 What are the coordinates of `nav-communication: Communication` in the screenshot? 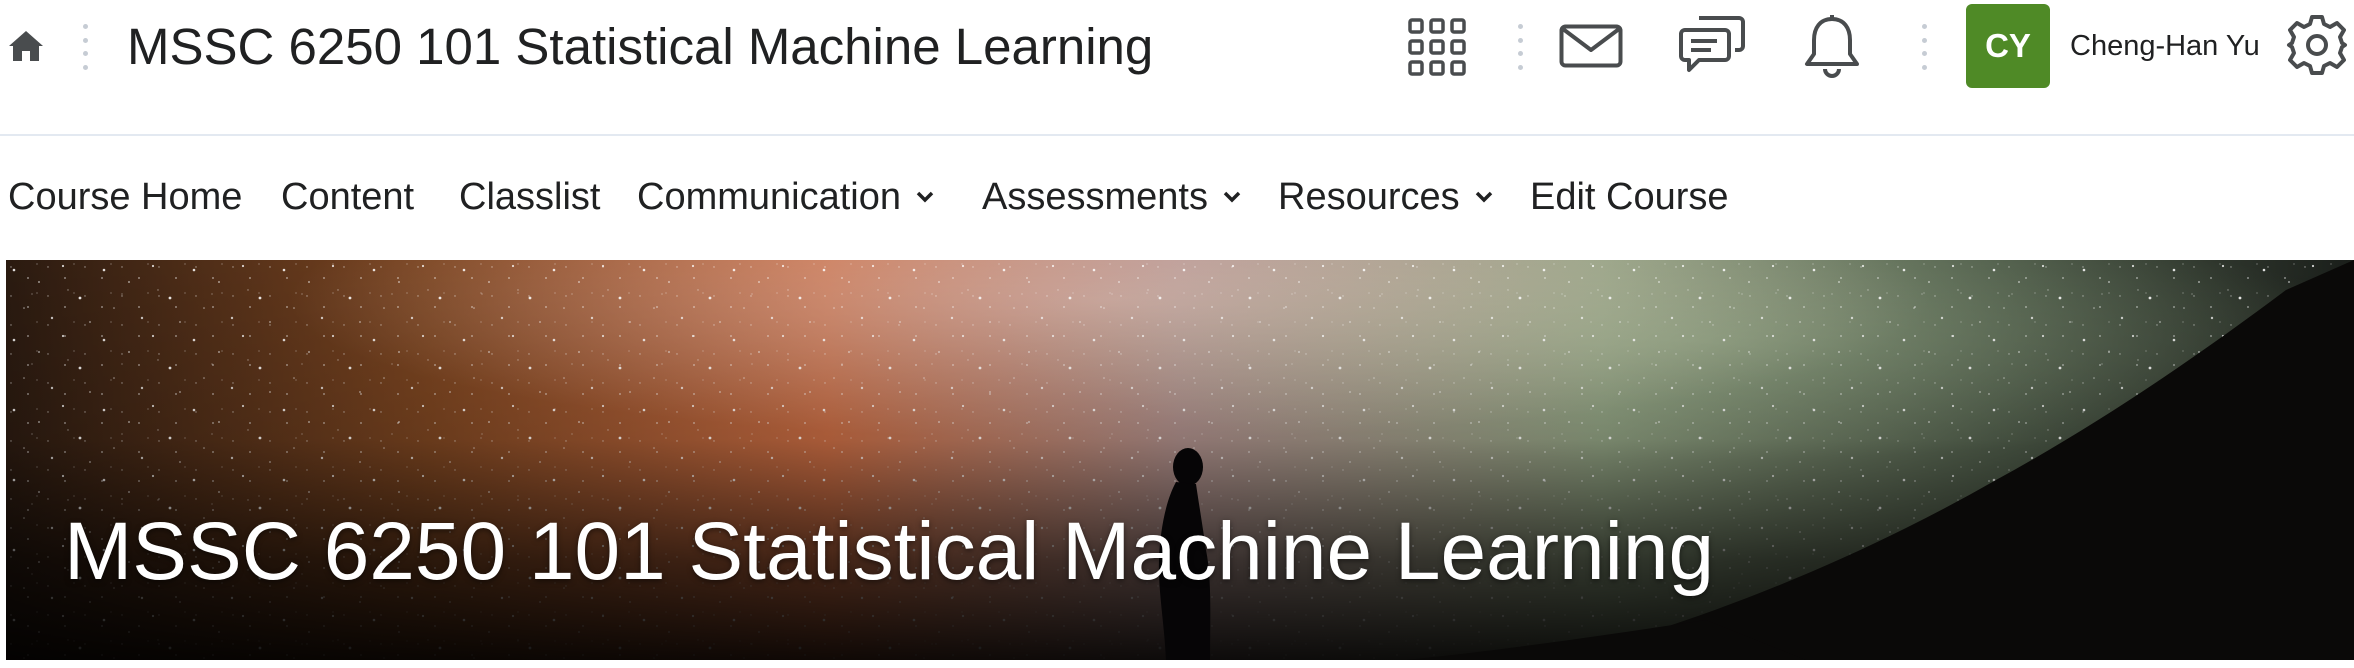 It's located at (786, 197).